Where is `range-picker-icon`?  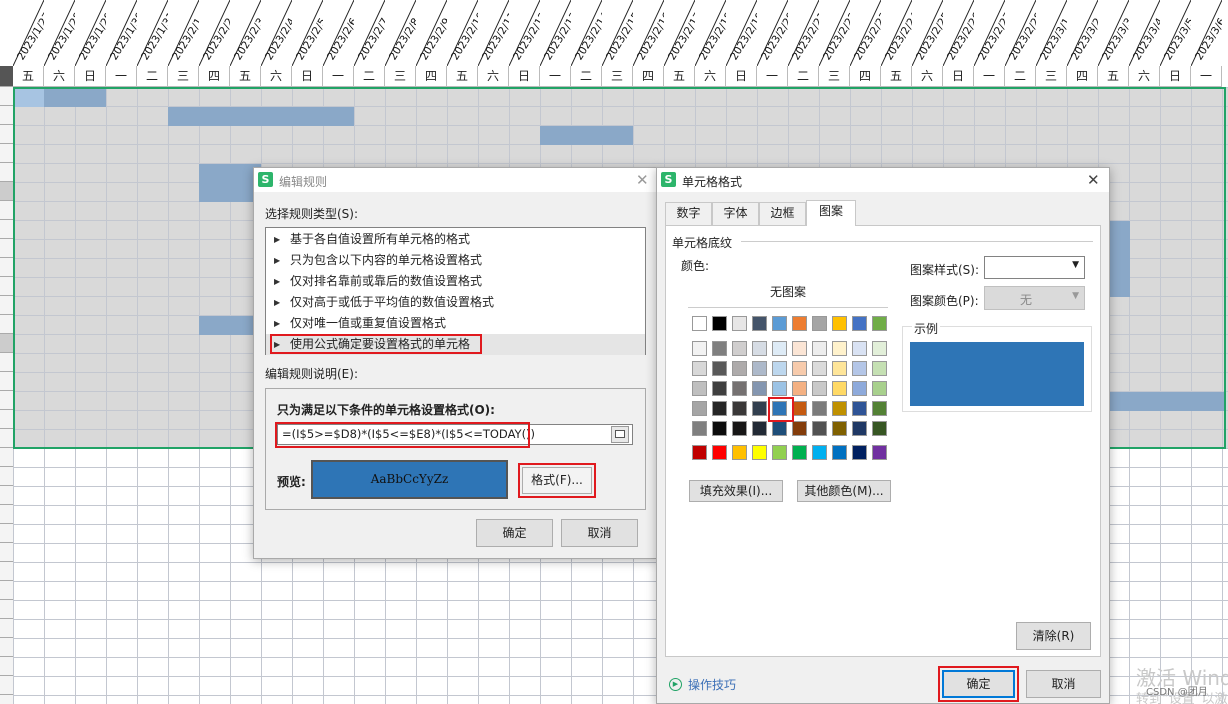
range-picker-icon is located at coordinates (620, 434).